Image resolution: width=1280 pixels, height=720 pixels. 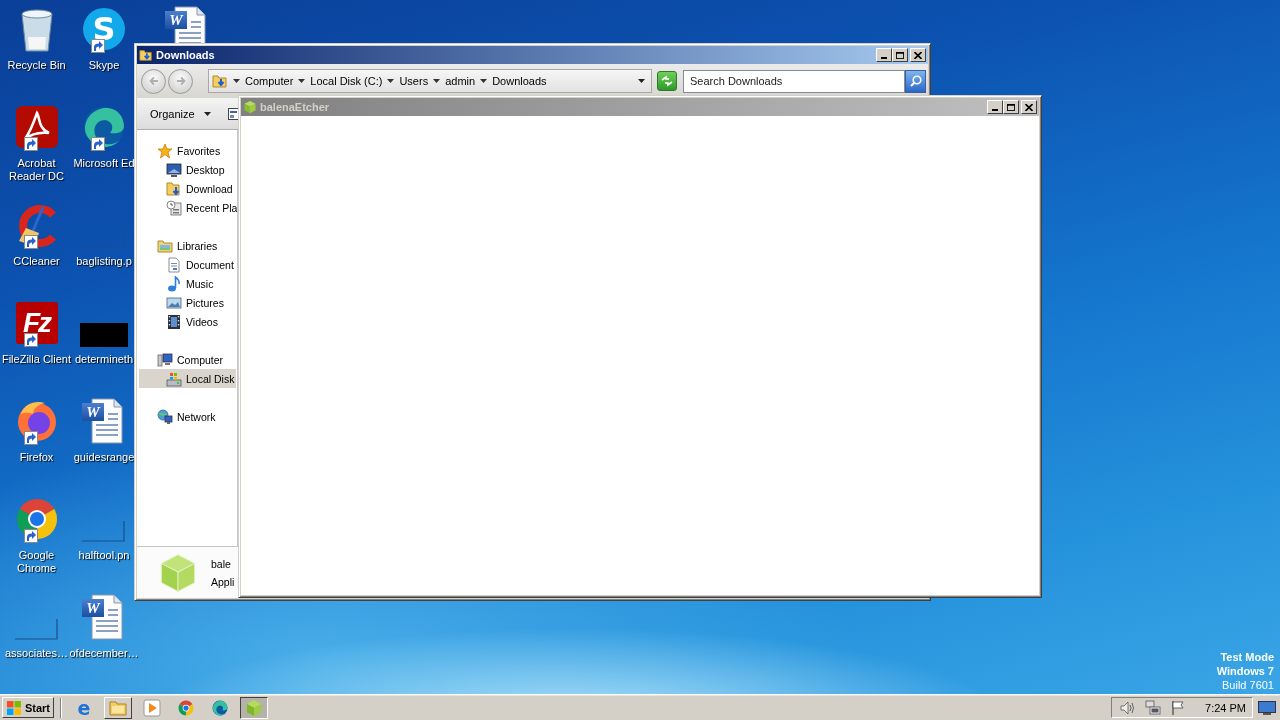 I want to click on icon-label: Google Chrome, so click(x=36, y=562).